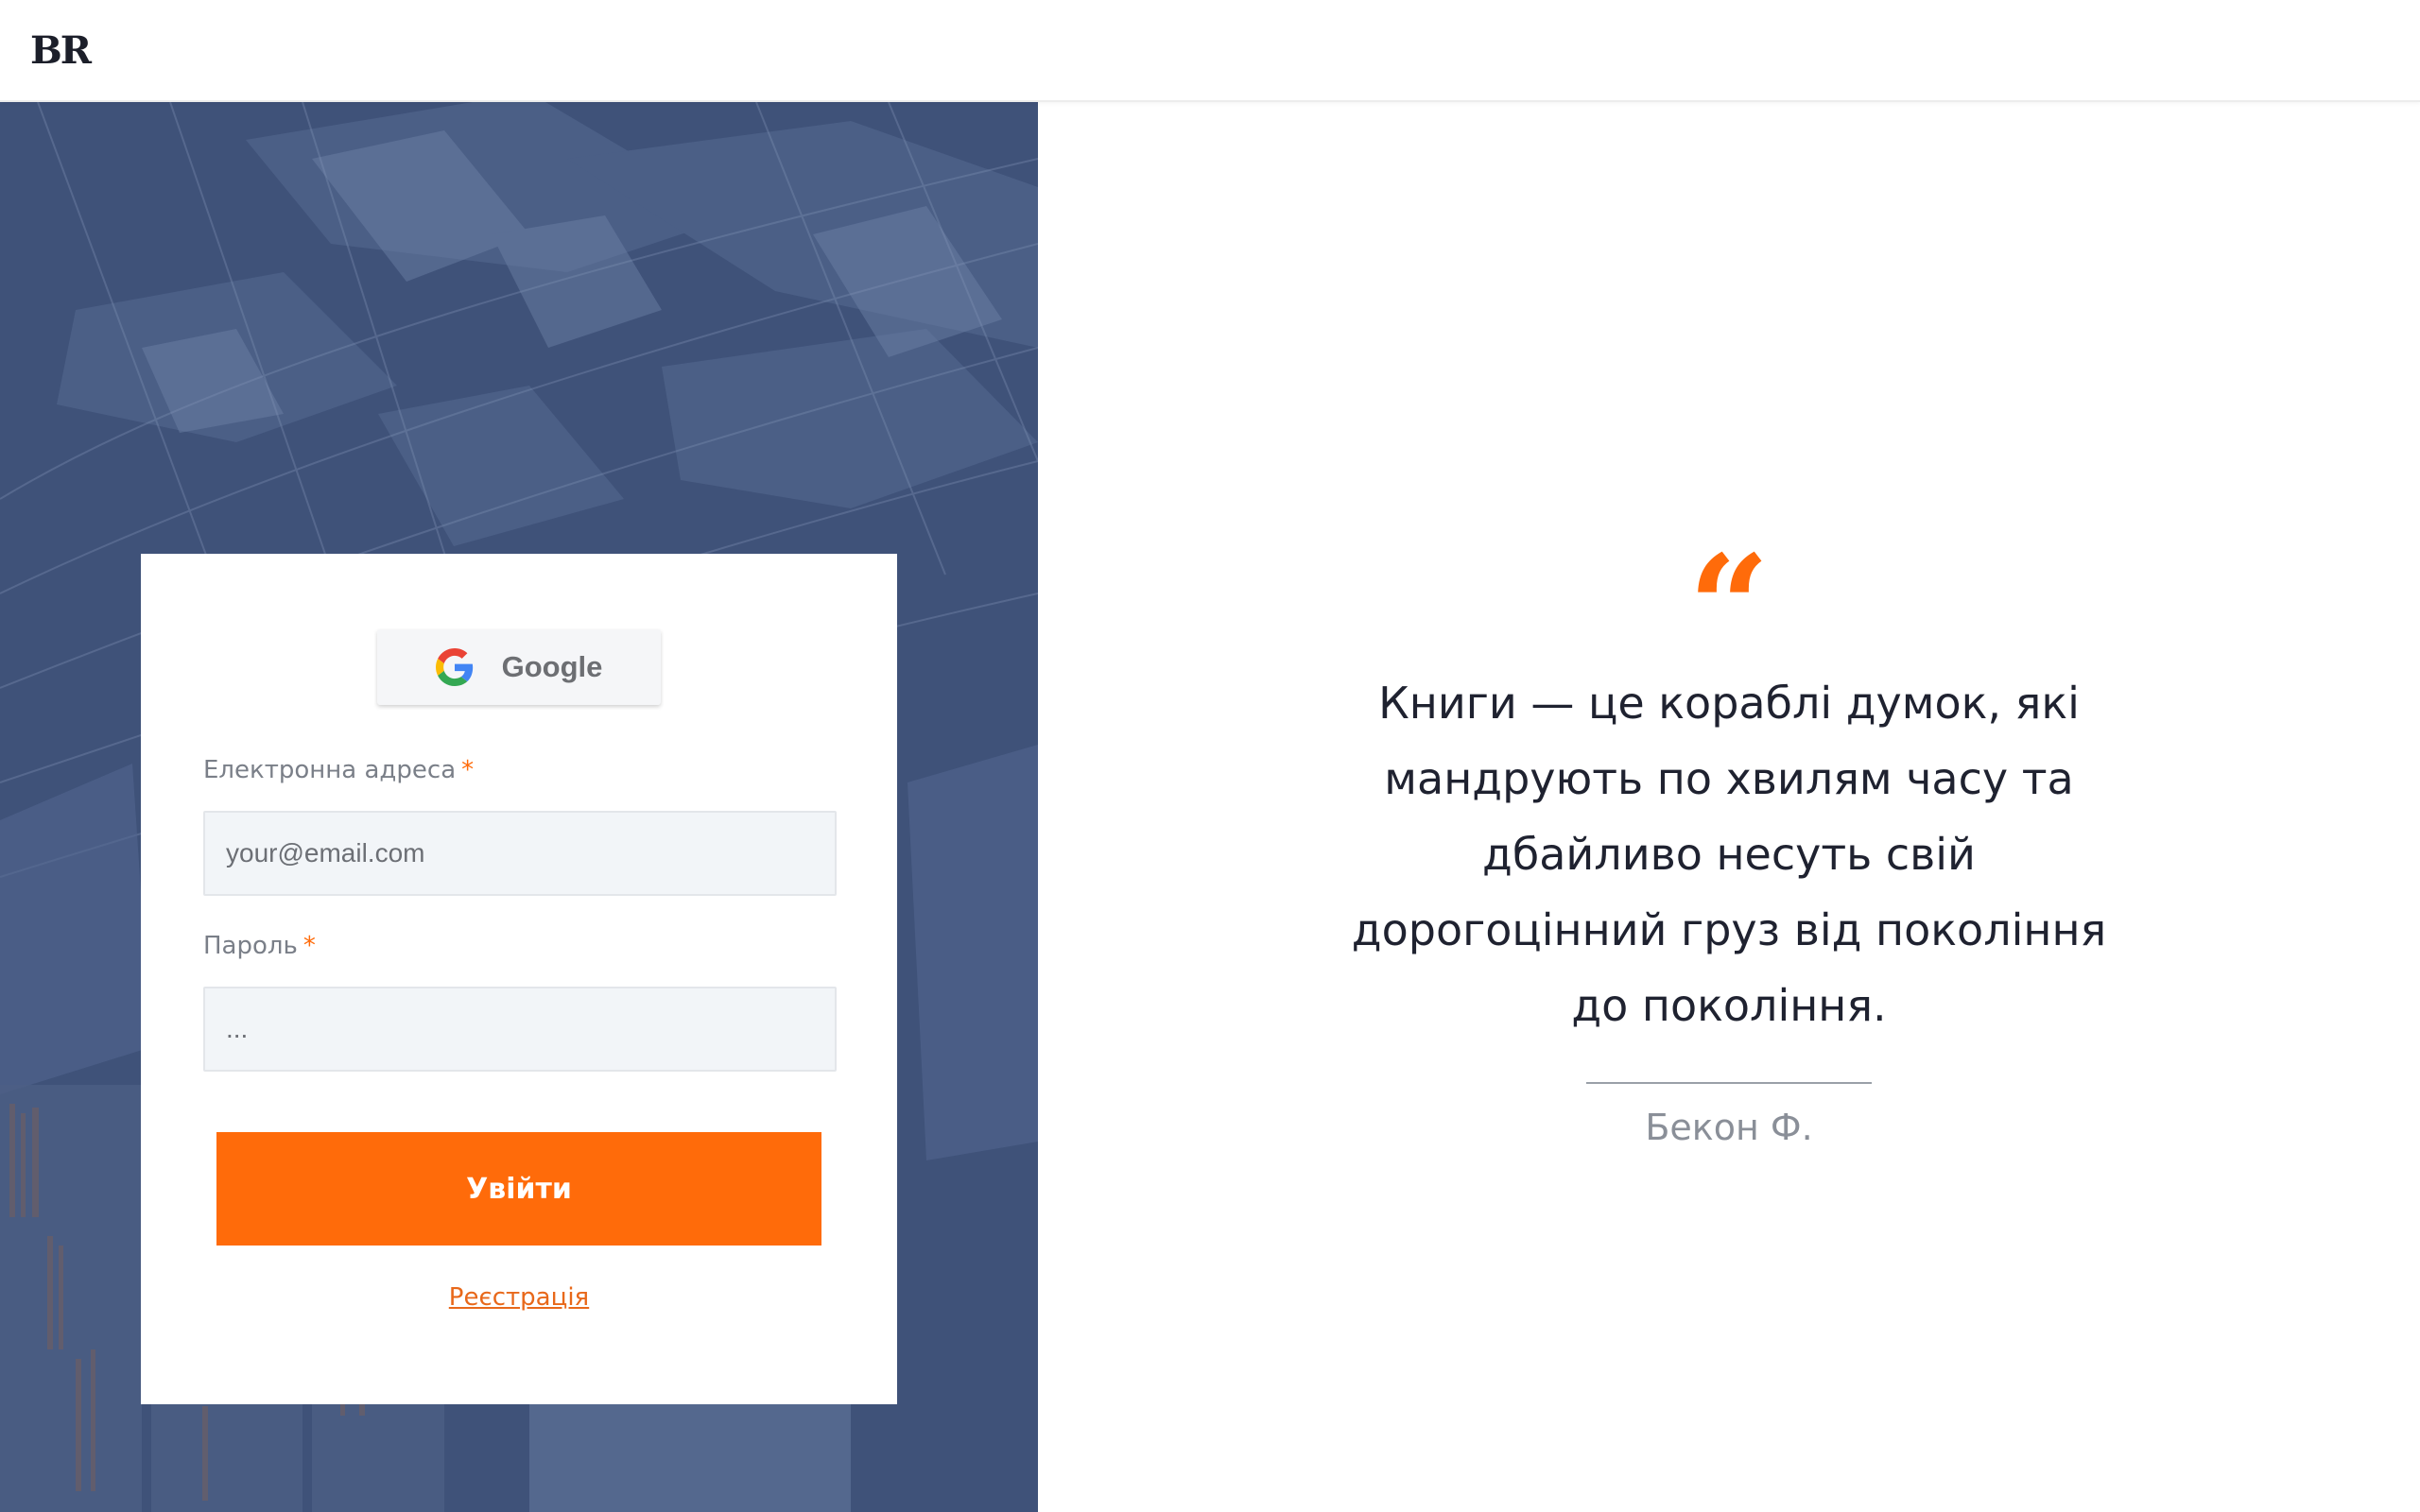  I want to click on password-required-mark: *, so click(309, 946).